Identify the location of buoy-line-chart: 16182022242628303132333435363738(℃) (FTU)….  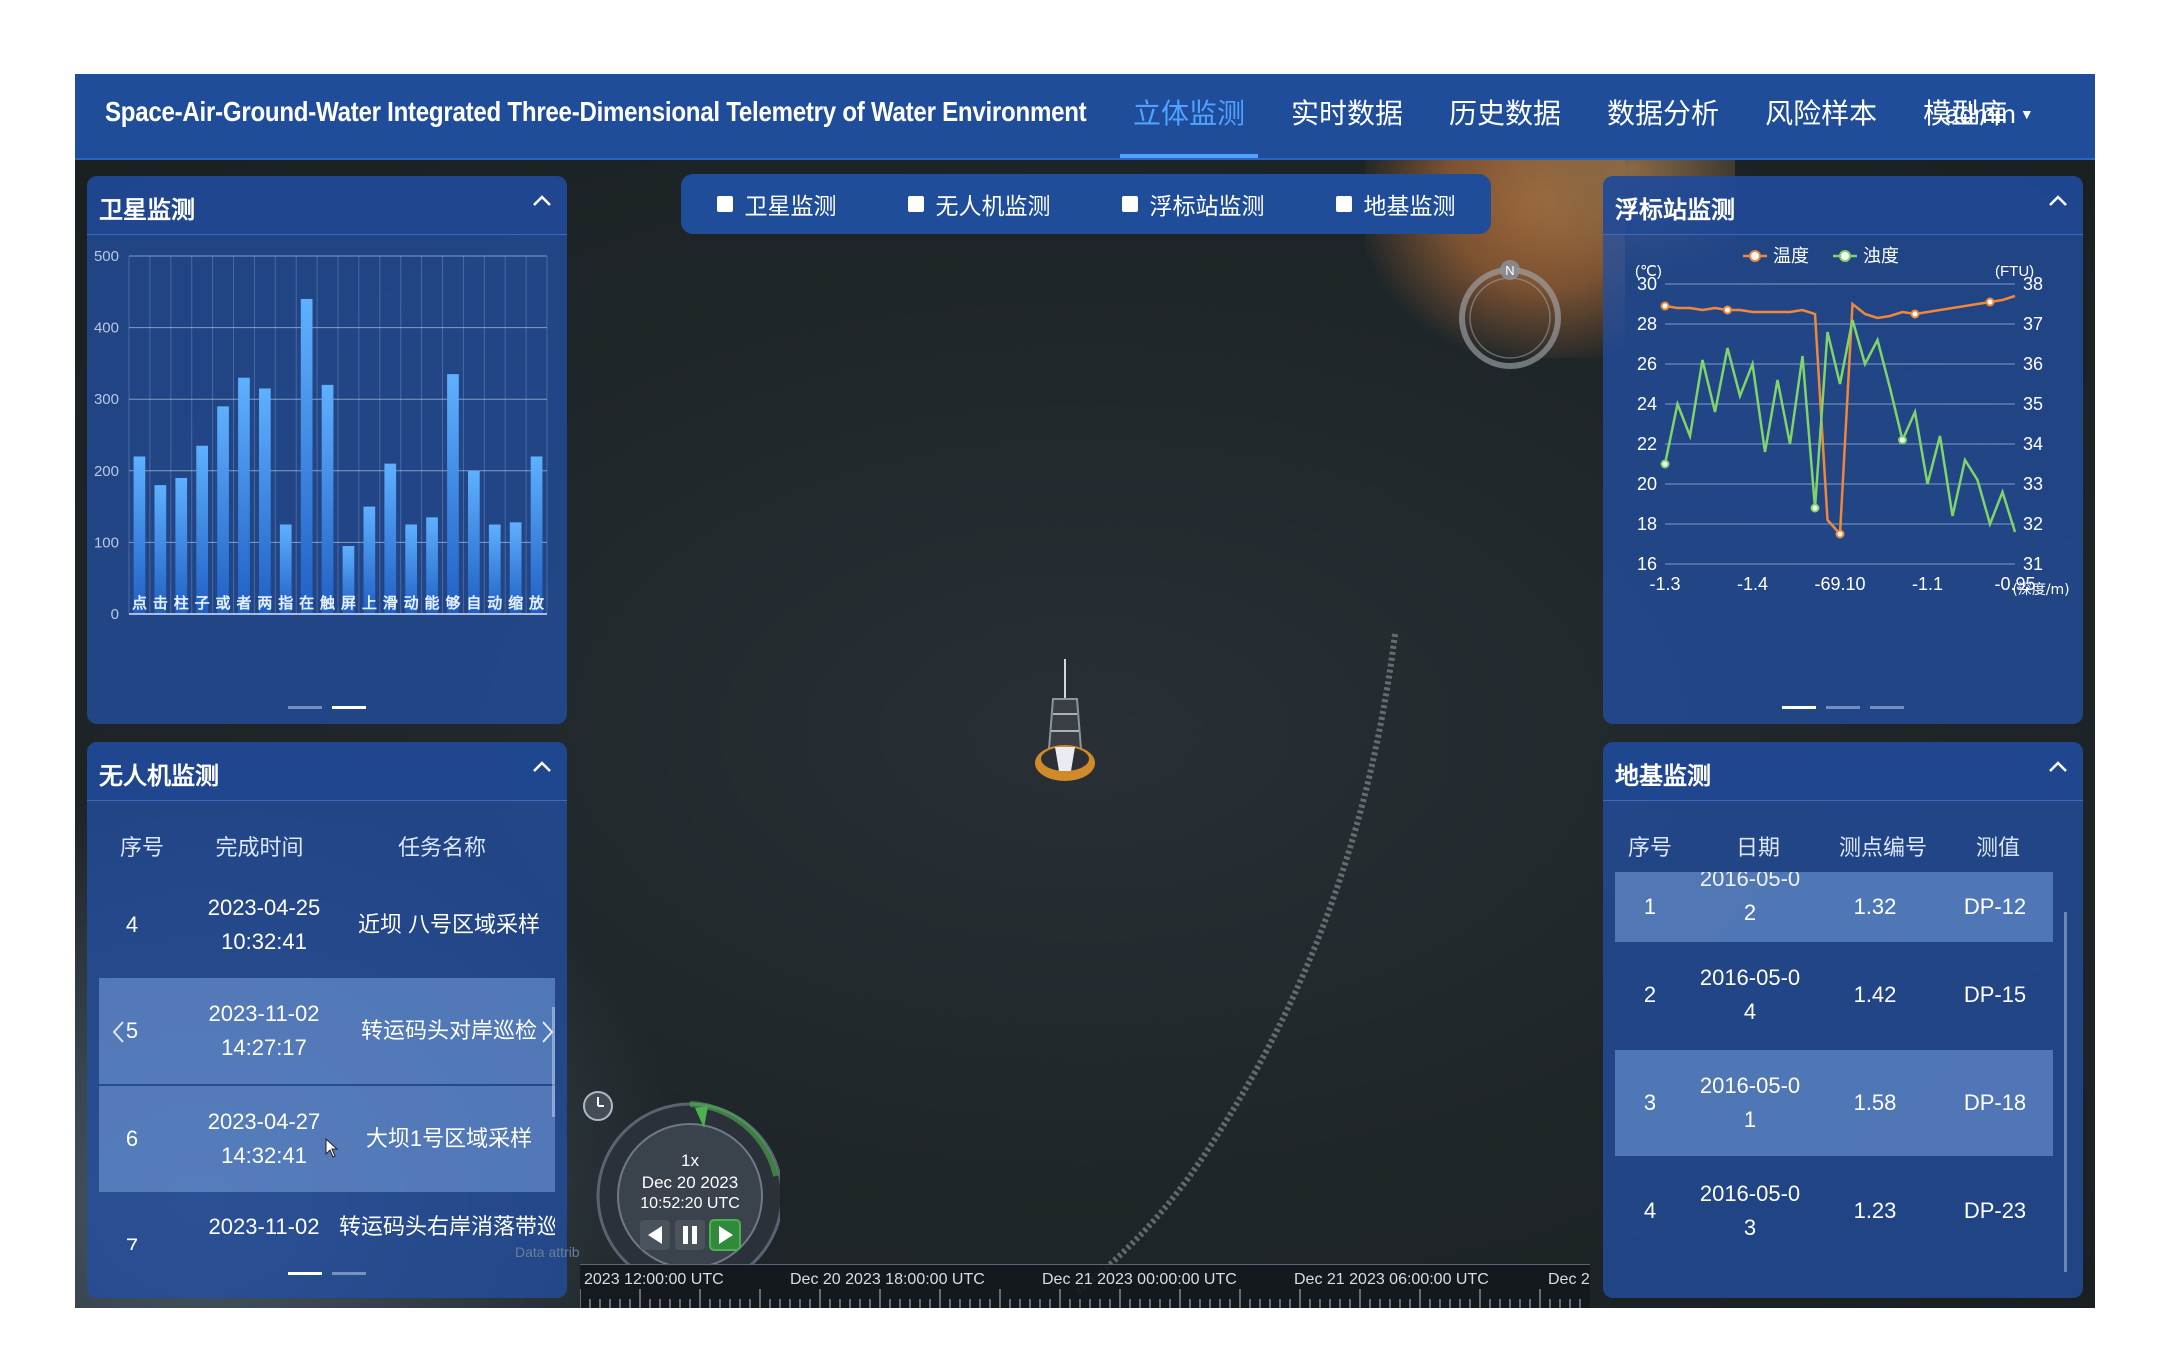
(1843, 456).